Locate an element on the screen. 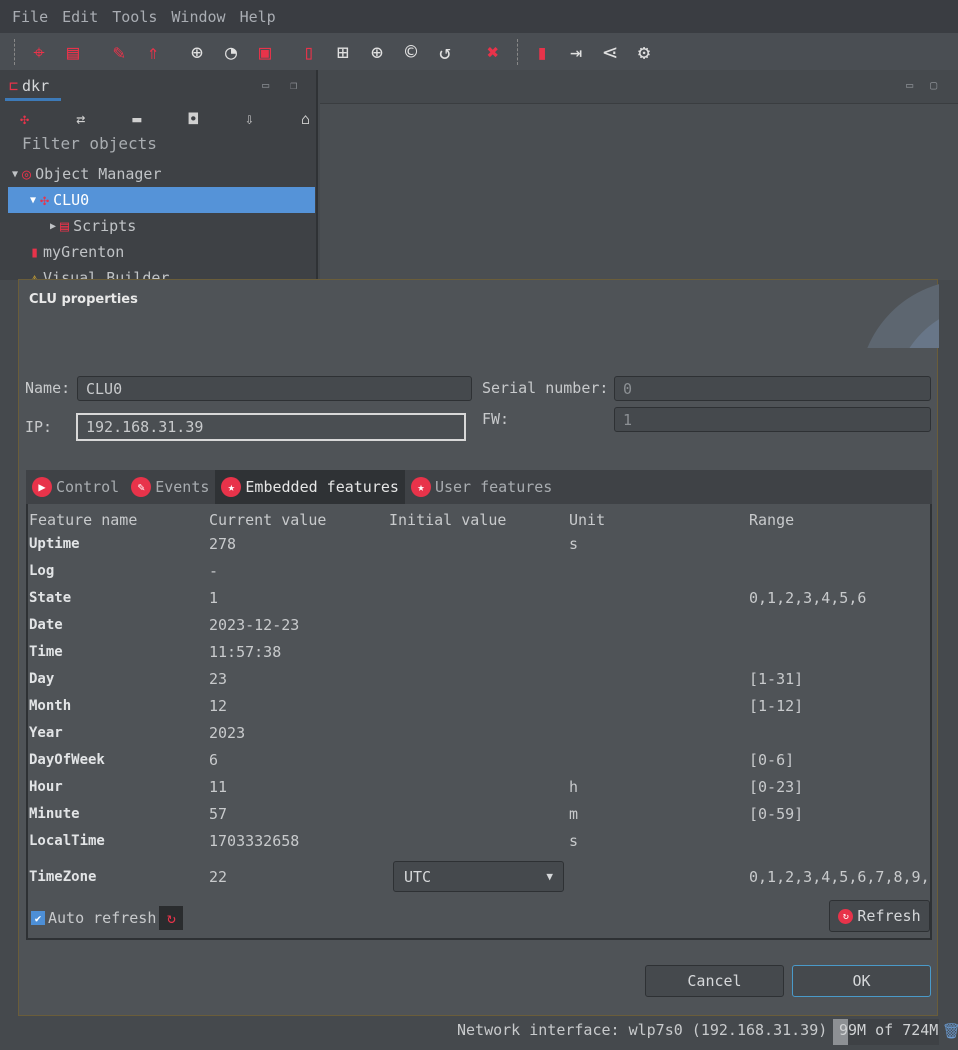  table-row: Month 12 [1-12] is located at coordinates (478, 705).